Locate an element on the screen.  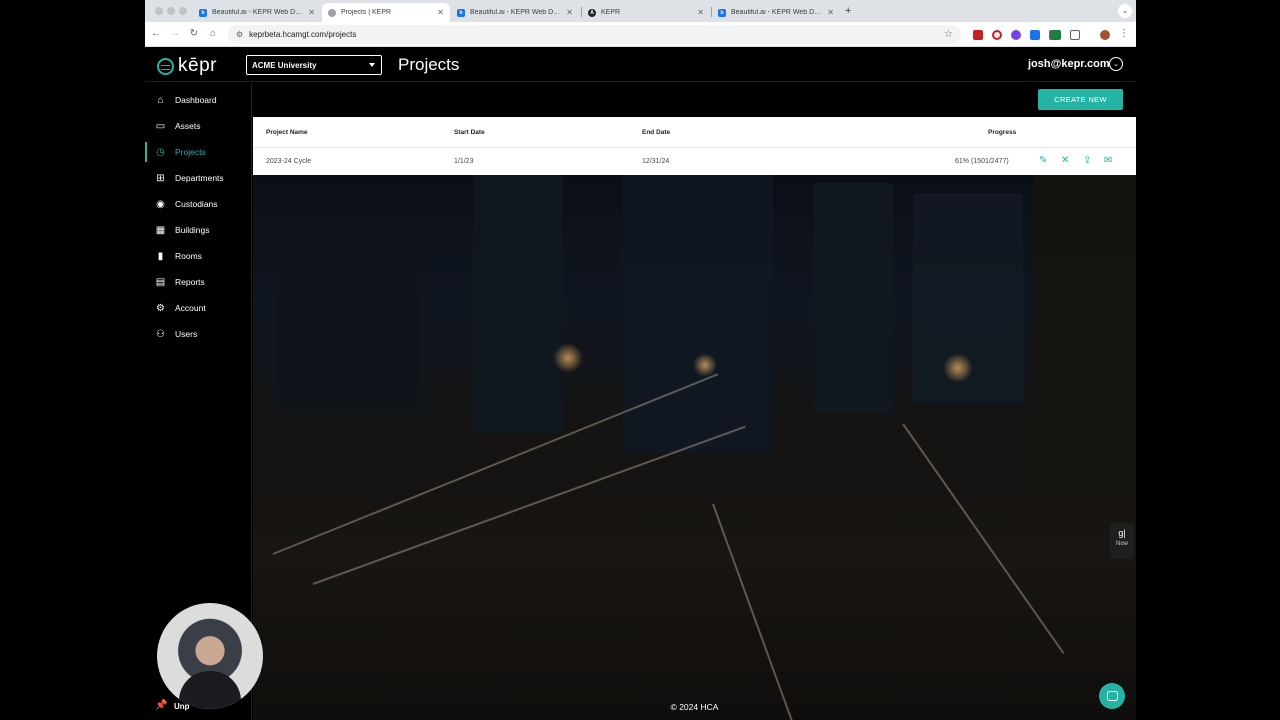
header-divider is located at coordinates (694, 147).